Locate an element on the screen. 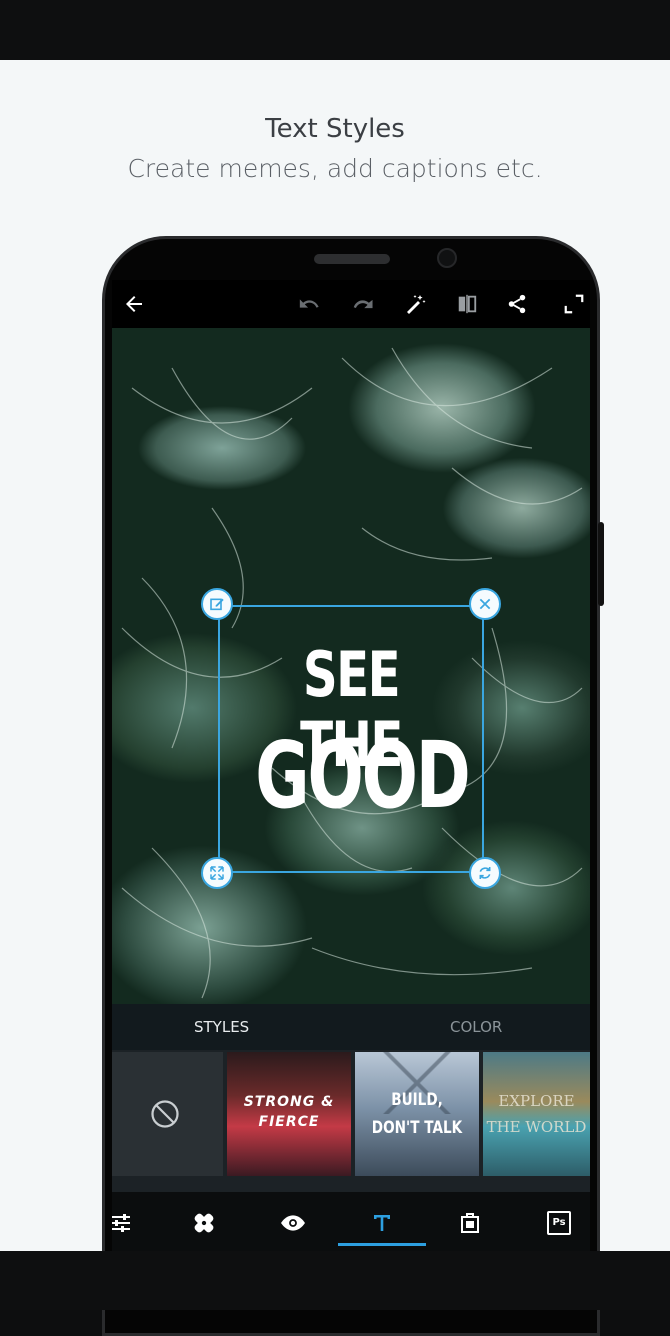 This screenshot has height=1336, width=670. style-label-line-2: THE WORLD is located at coordinates (536, 1127).